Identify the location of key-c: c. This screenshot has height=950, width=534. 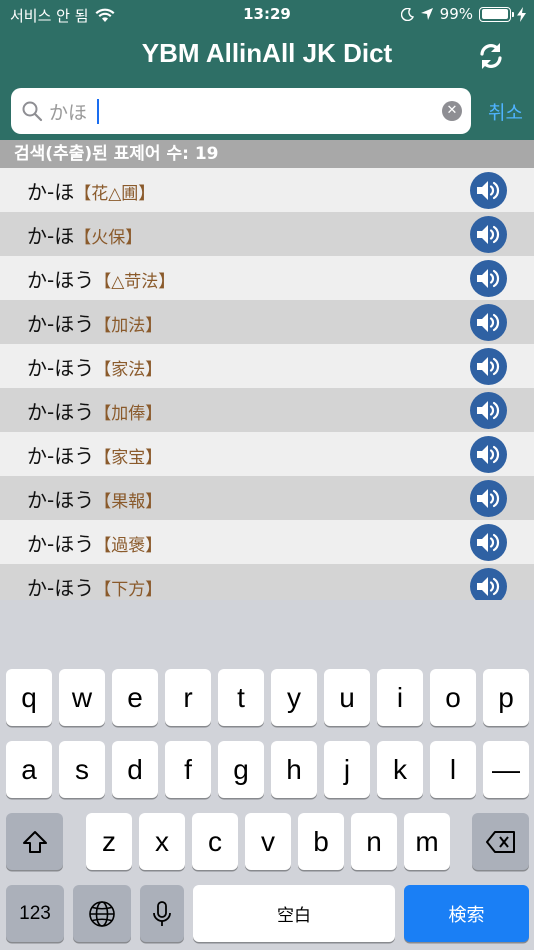
(215, 841).